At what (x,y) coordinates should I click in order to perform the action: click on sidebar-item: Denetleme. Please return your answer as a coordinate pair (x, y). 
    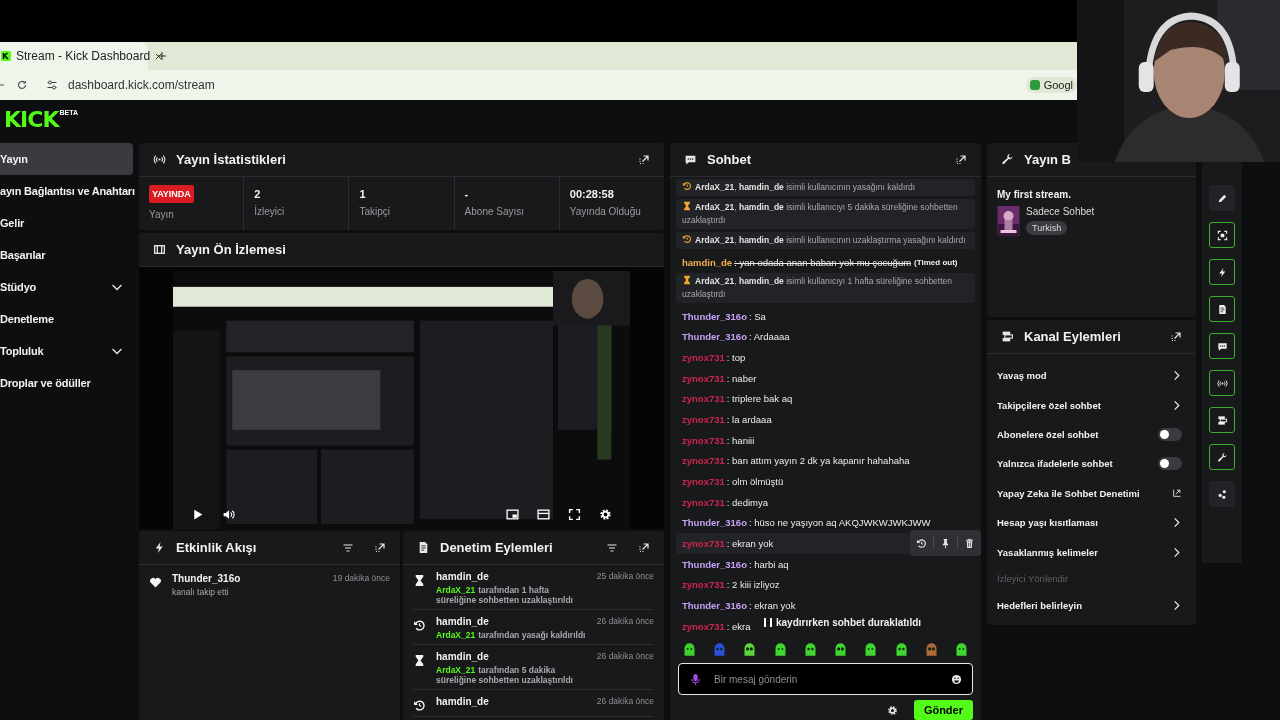
    Looking at the image, I should click on (66, 319).